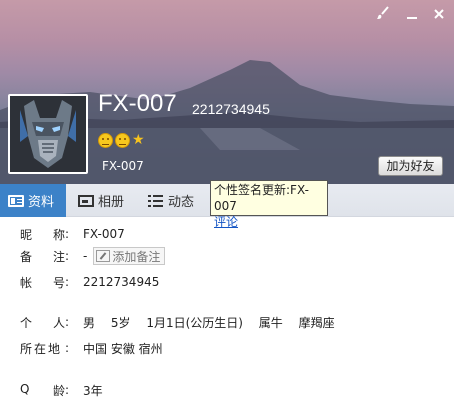 Image resolution: width=454 pixels, height=415 pixels. Describe the element at coordinates (58, 322) in the screenshot. I see `label-char: 人` at that location.